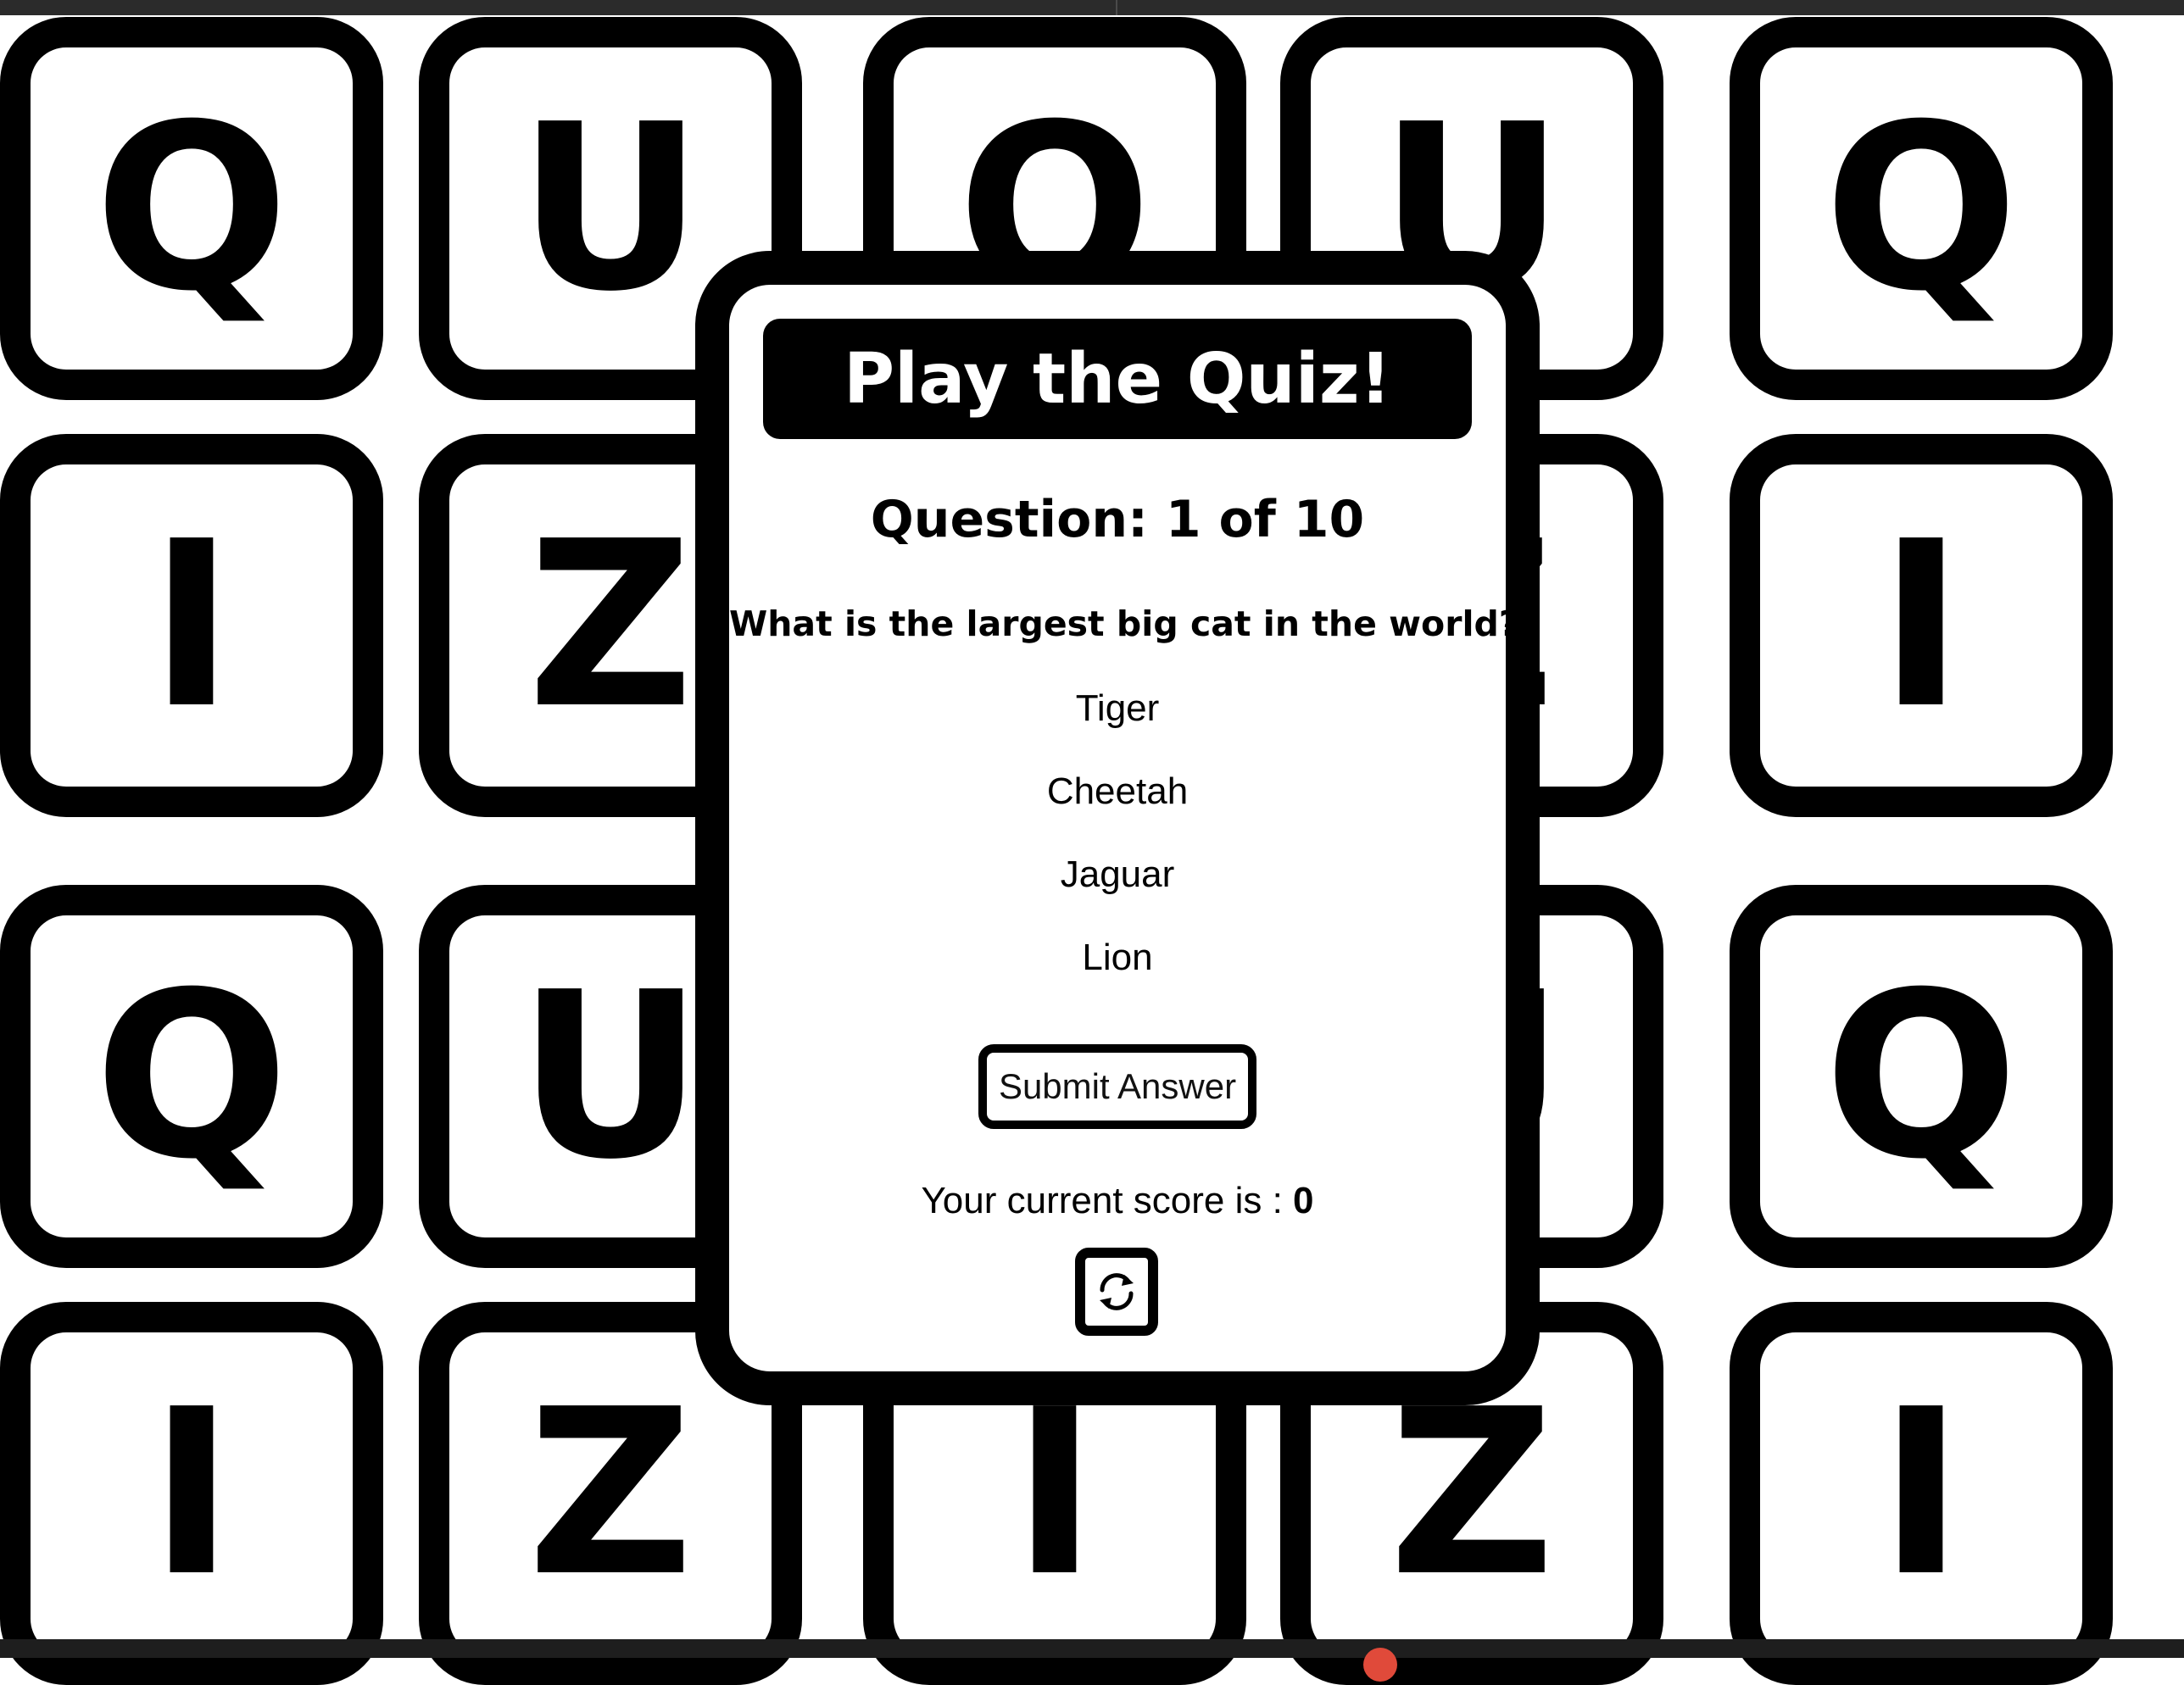 Image resolution: width=2184 pixels, height=1685 pixels. I want to click on answer-option-tiger: Tiger, so click(1117, 725).